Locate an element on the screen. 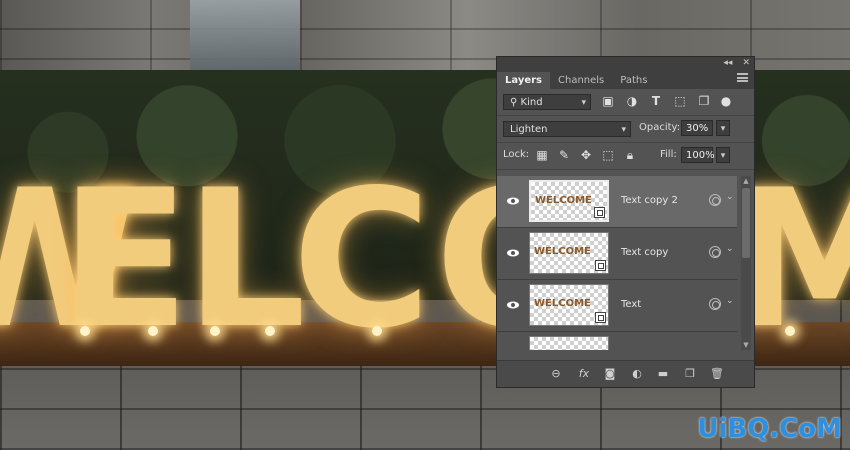 Image resolution: width=850 pixels, height=450 pixels. lock-move-icon: ✥ is located at coordinates (586, 155).